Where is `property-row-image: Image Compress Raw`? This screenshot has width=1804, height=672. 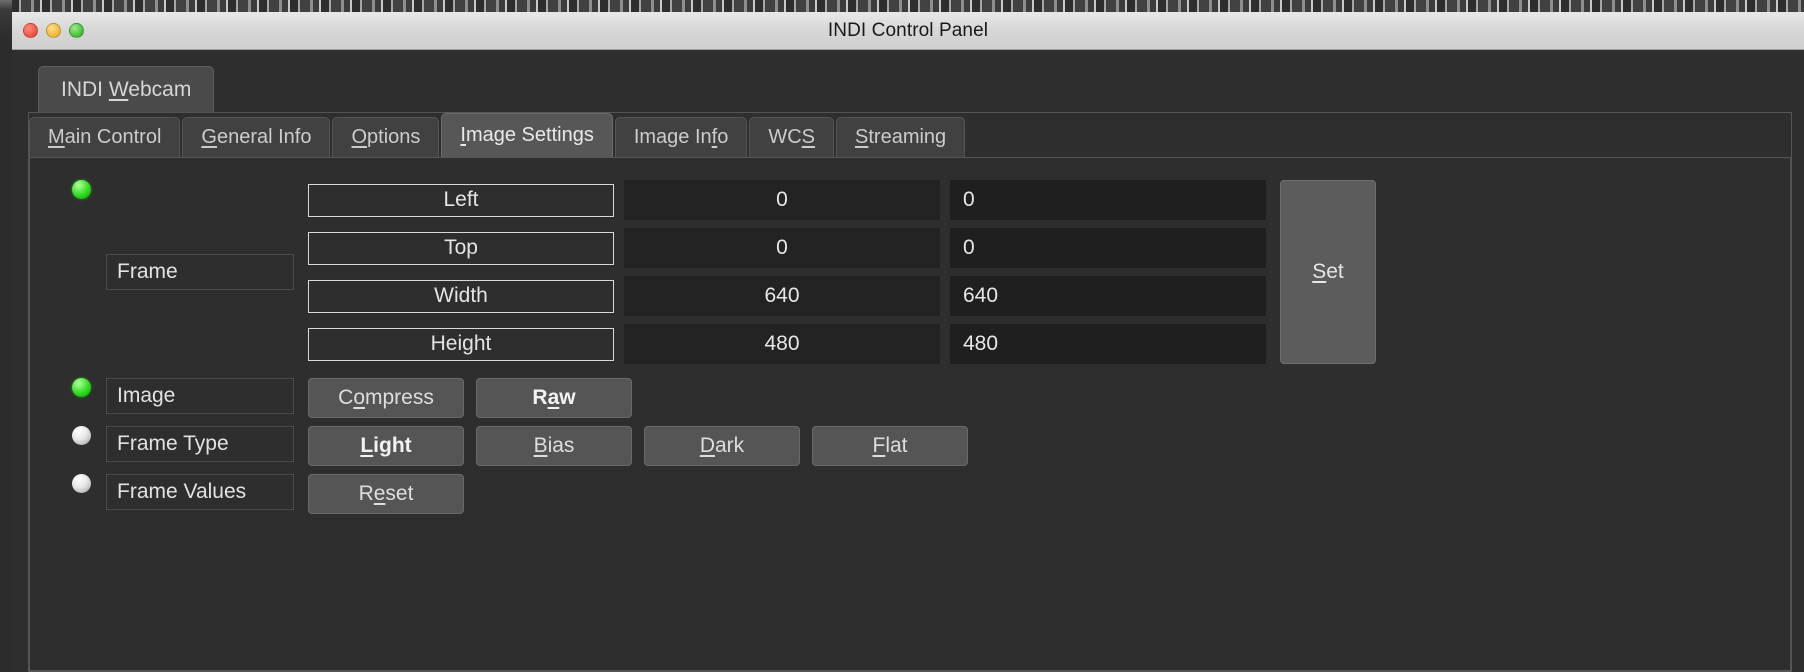
property-row-image: Image Compress Raw is located at coordinates (910, 398).